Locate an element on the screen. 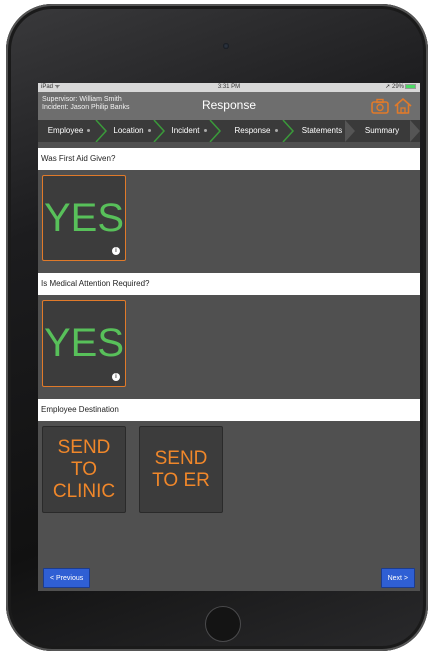  step-employee: Employee is located at coordinates (69, 131).